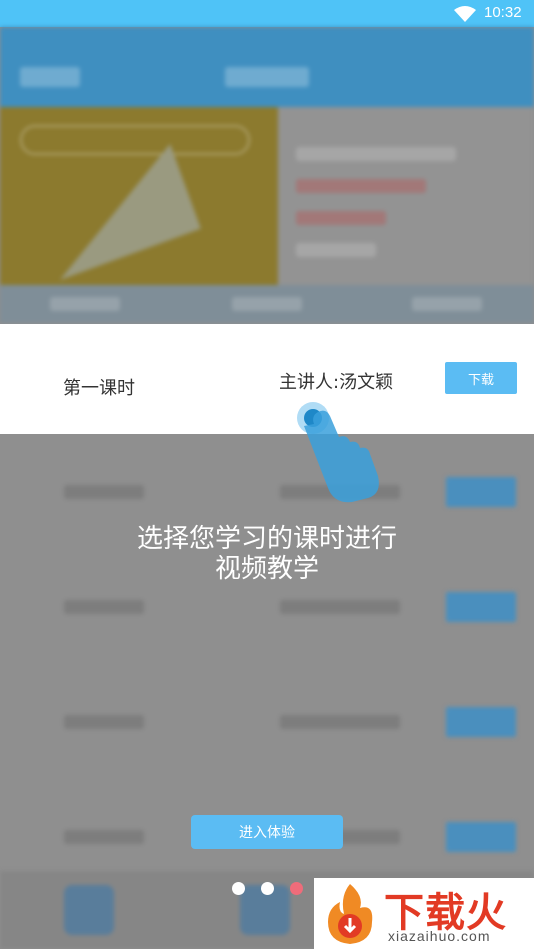 This screenshot has height=949, width=534. What do you see at coordinates (350, 915) in the screenshot?
I see `flame-download-icon` at bounding box center [350, 915].